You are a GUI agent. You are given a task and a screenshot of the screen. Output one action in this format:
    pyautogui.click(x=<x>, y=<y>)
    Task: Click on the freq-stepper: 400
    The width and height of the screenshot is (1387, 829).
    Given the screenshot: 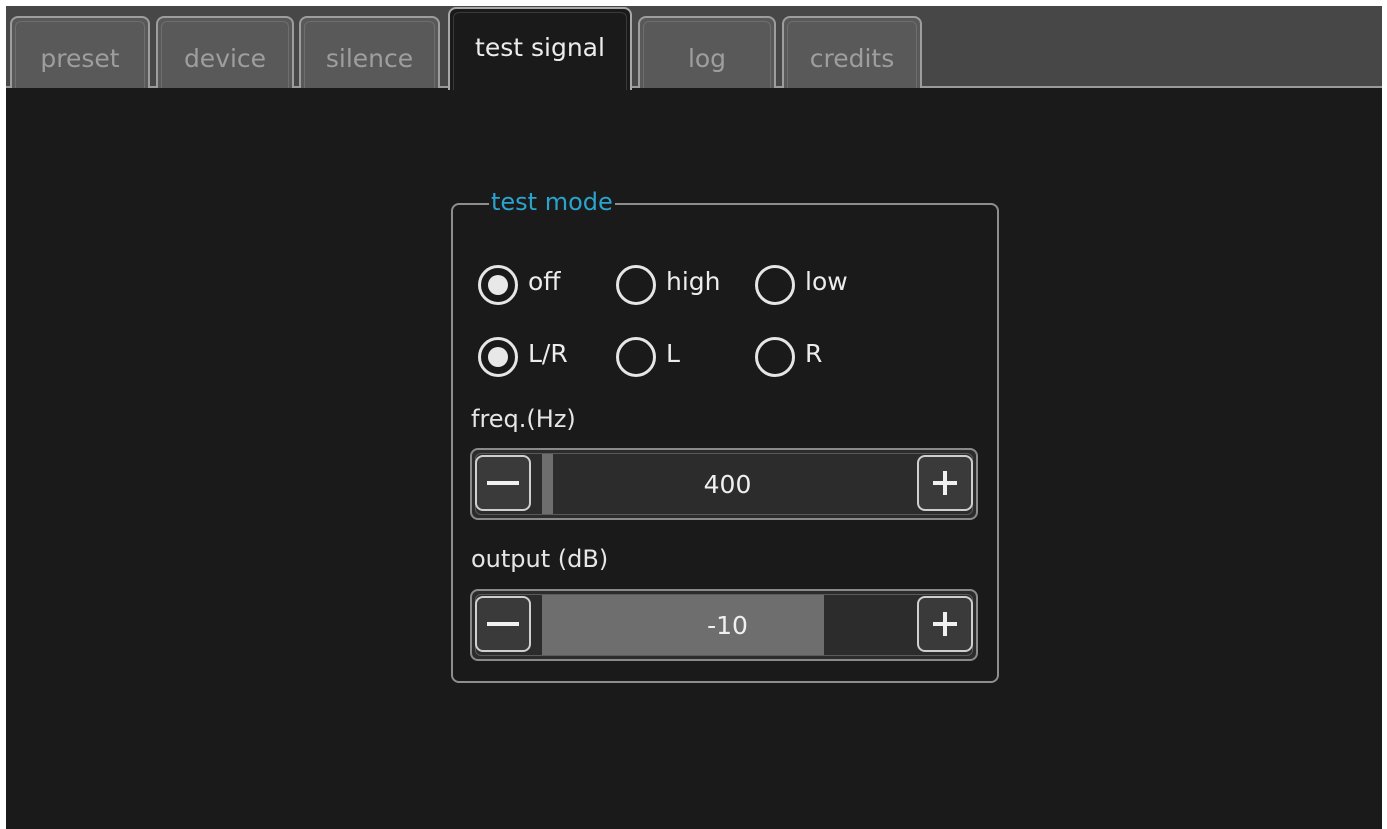 What is the action you would take?
    pyautogui.click(x=724, y=484)
    